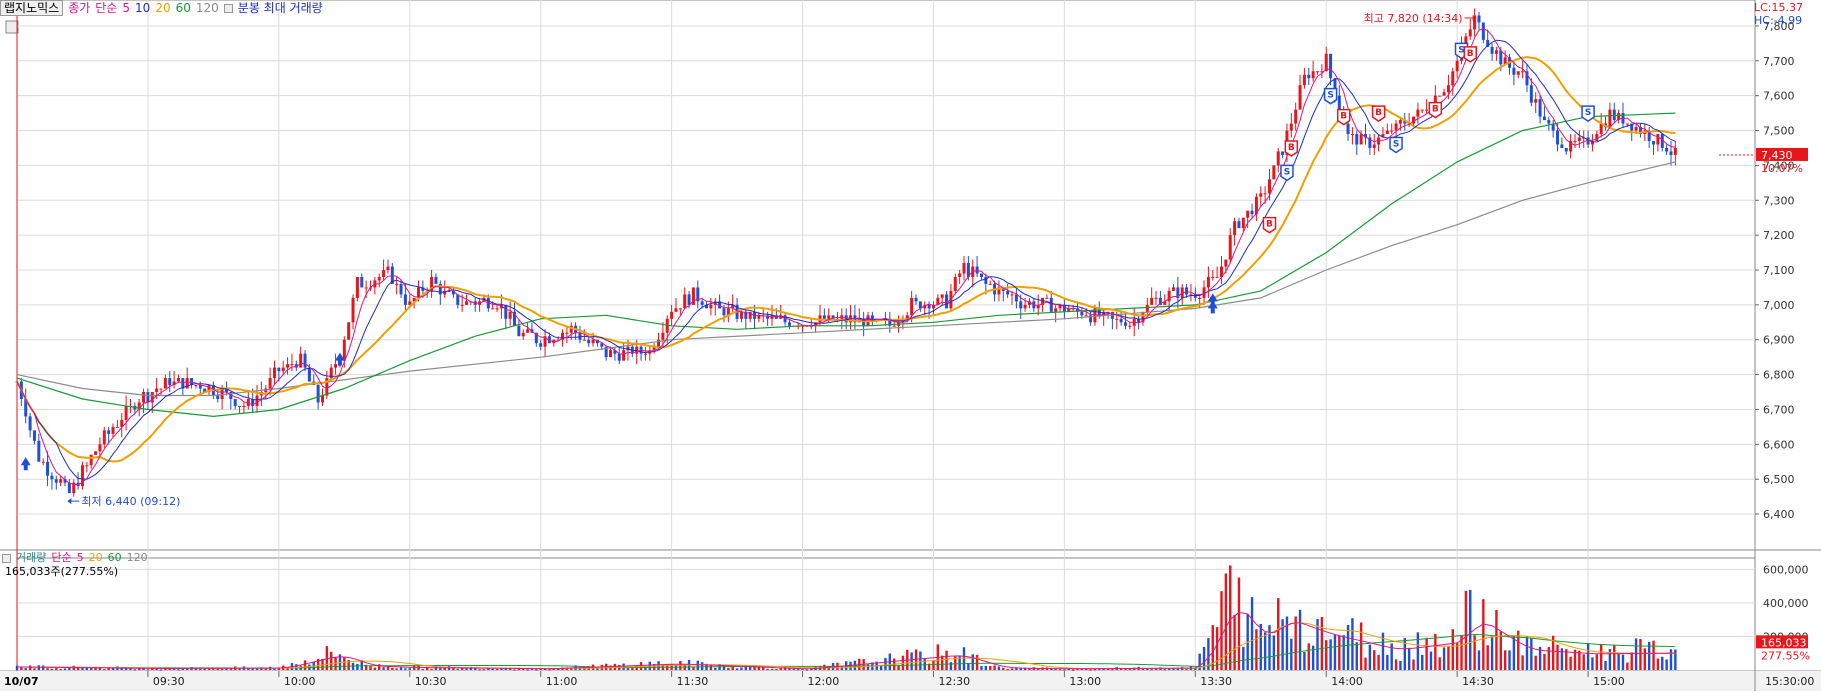 This screenshot has width=1821, height=694. I want to click on overlay-toggle-icon, so click(228, 8).